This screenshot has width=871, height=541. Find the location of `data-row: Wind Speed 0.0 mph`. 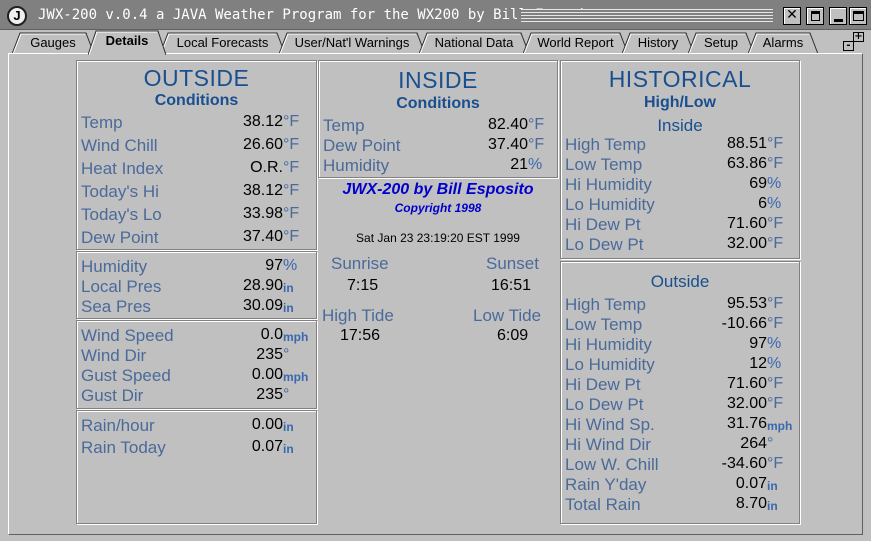

data-row: Wind Speed 0.0 mph is located at coordinates (196, 336).